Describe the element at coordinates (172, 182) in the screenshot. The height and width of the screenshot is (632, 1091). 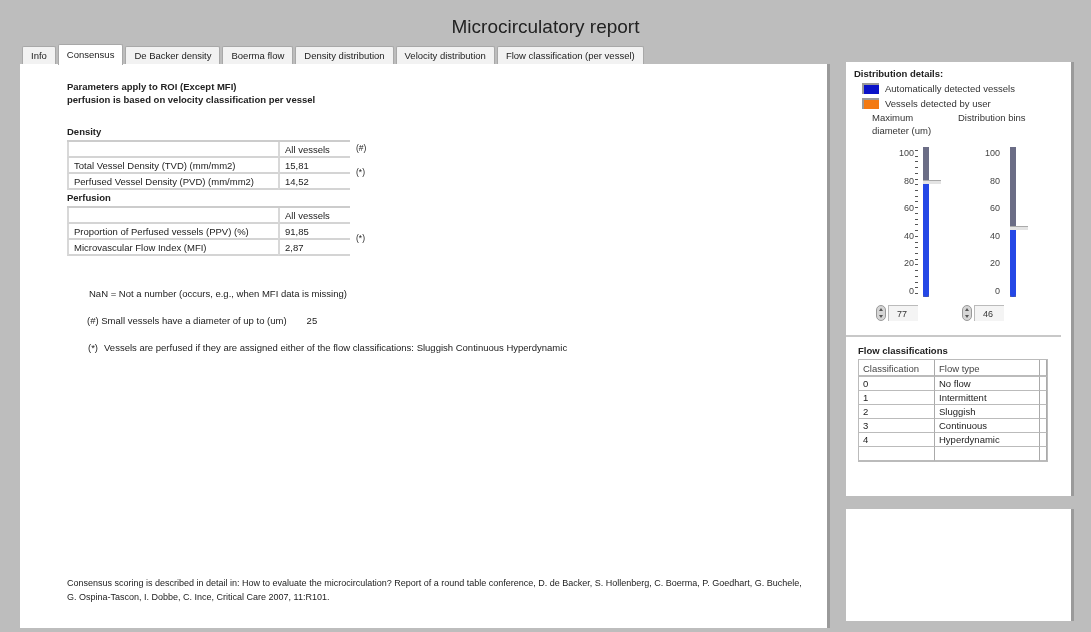
I see `table-cell: Perfused Vessel Density (PVD) (mm/mm2)` at that location.